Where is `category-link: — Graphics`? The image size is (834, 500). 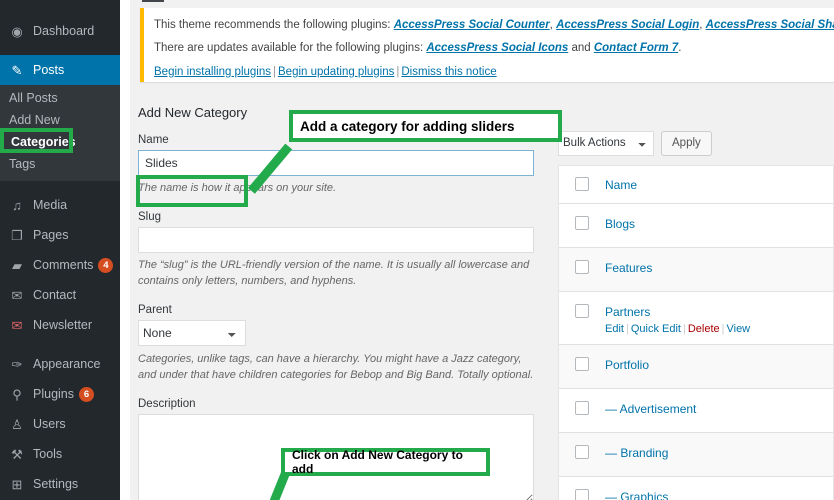 category-link: — Graphics is located at coordinates (636, 495).